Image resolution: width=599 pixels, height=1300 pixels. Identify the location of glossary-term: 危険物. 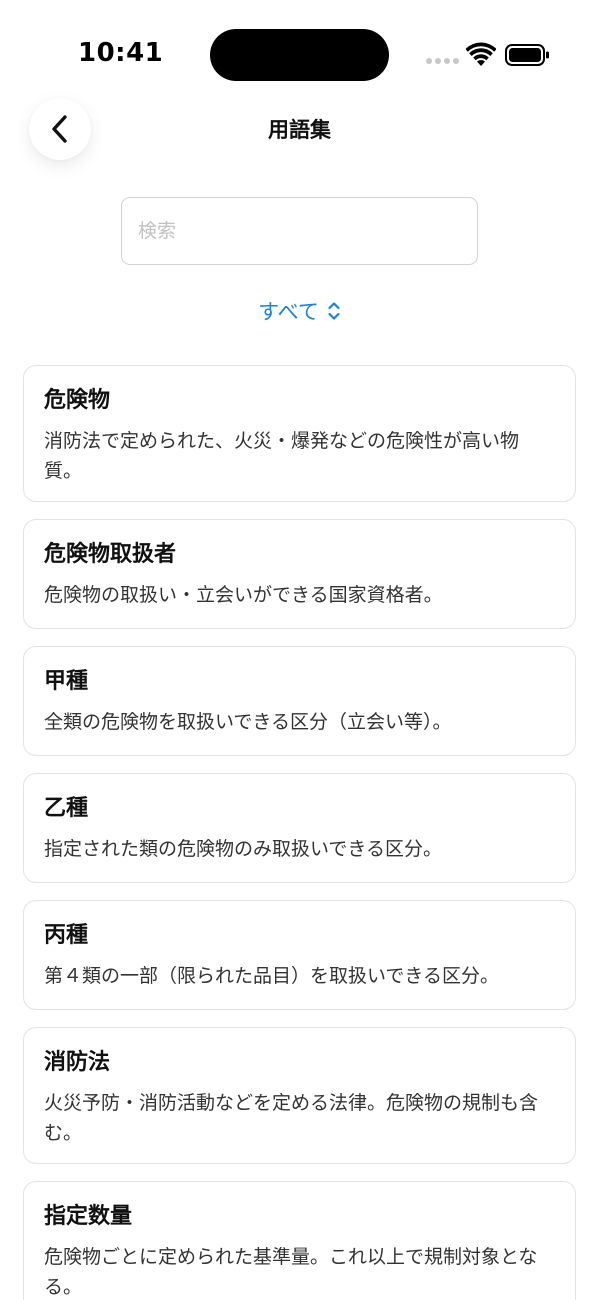
(77, 400).